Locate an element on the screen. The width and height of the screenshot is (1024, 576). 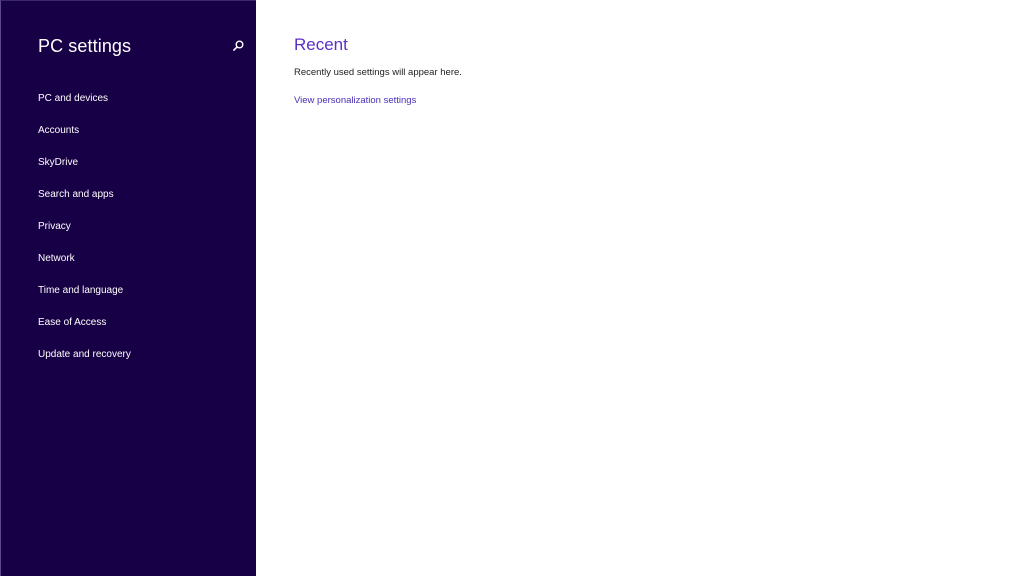
search-button is located at coordinates (238, 45).